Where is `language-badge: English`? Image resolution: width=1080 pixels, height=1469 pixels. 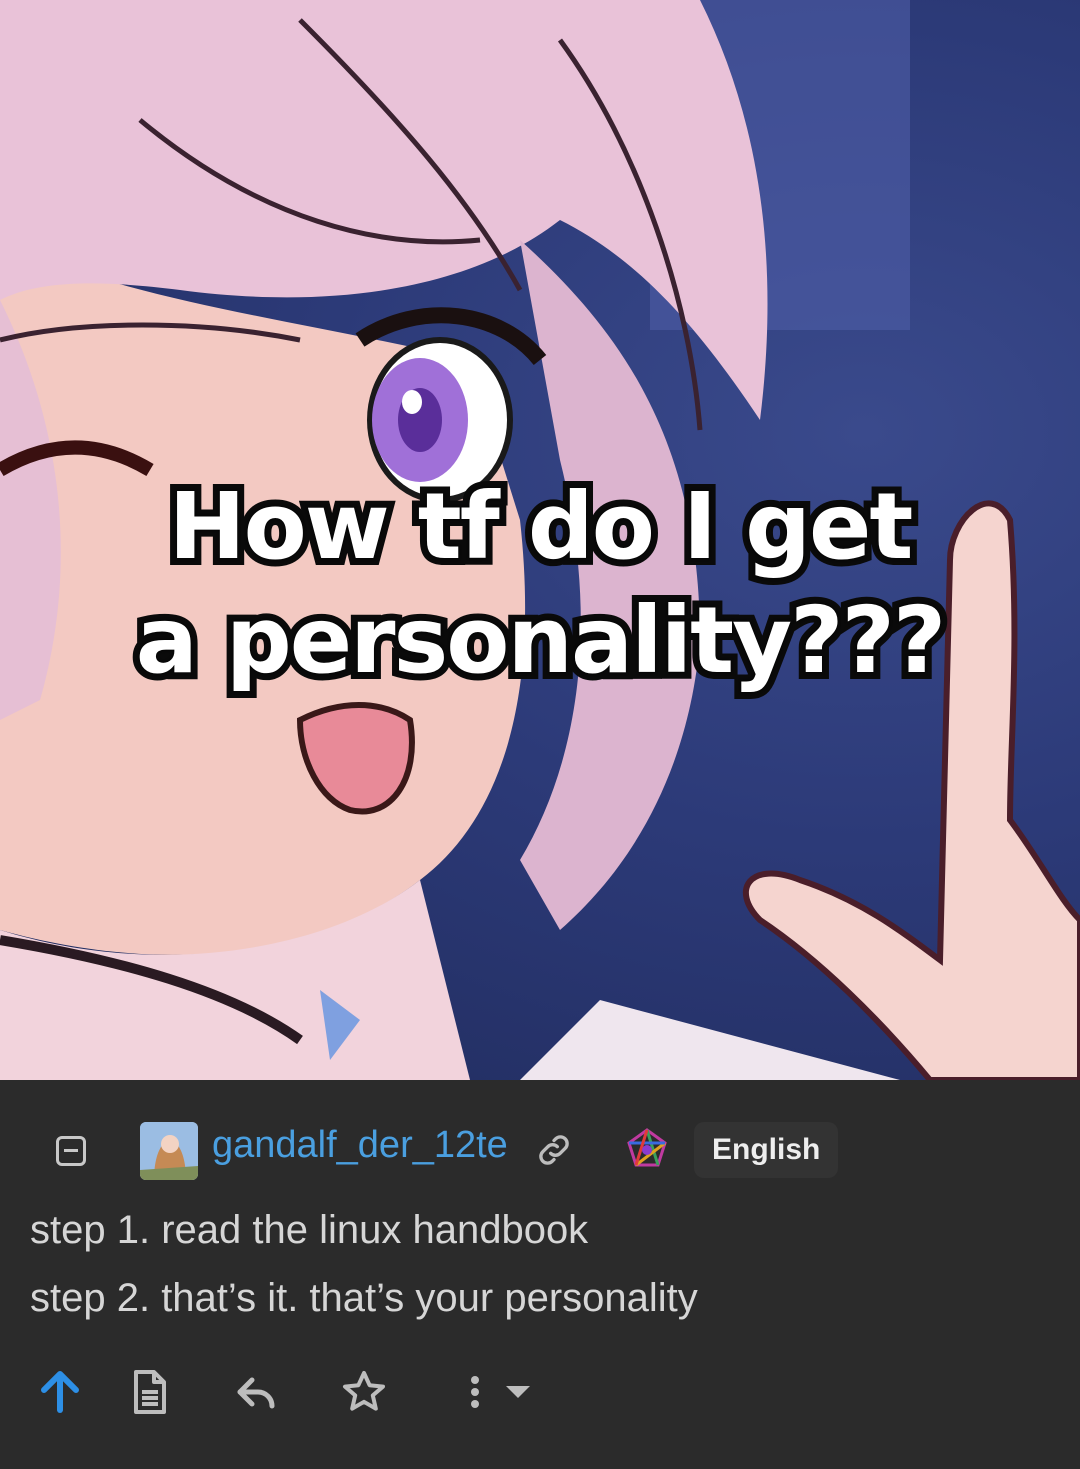 language-badge: English is located at coordinates (766, 1150).